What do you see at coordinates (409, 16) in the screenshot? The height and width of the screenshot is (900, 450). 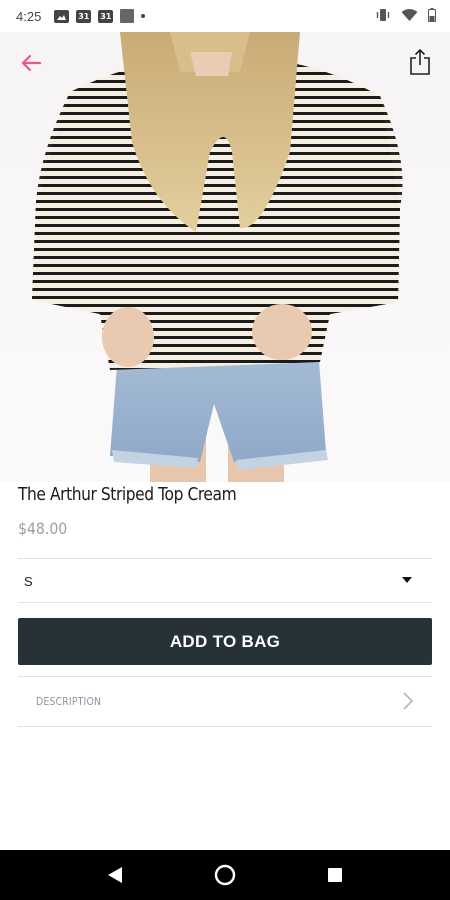 I see `wifi-icon` at bounding box center [409, 16].